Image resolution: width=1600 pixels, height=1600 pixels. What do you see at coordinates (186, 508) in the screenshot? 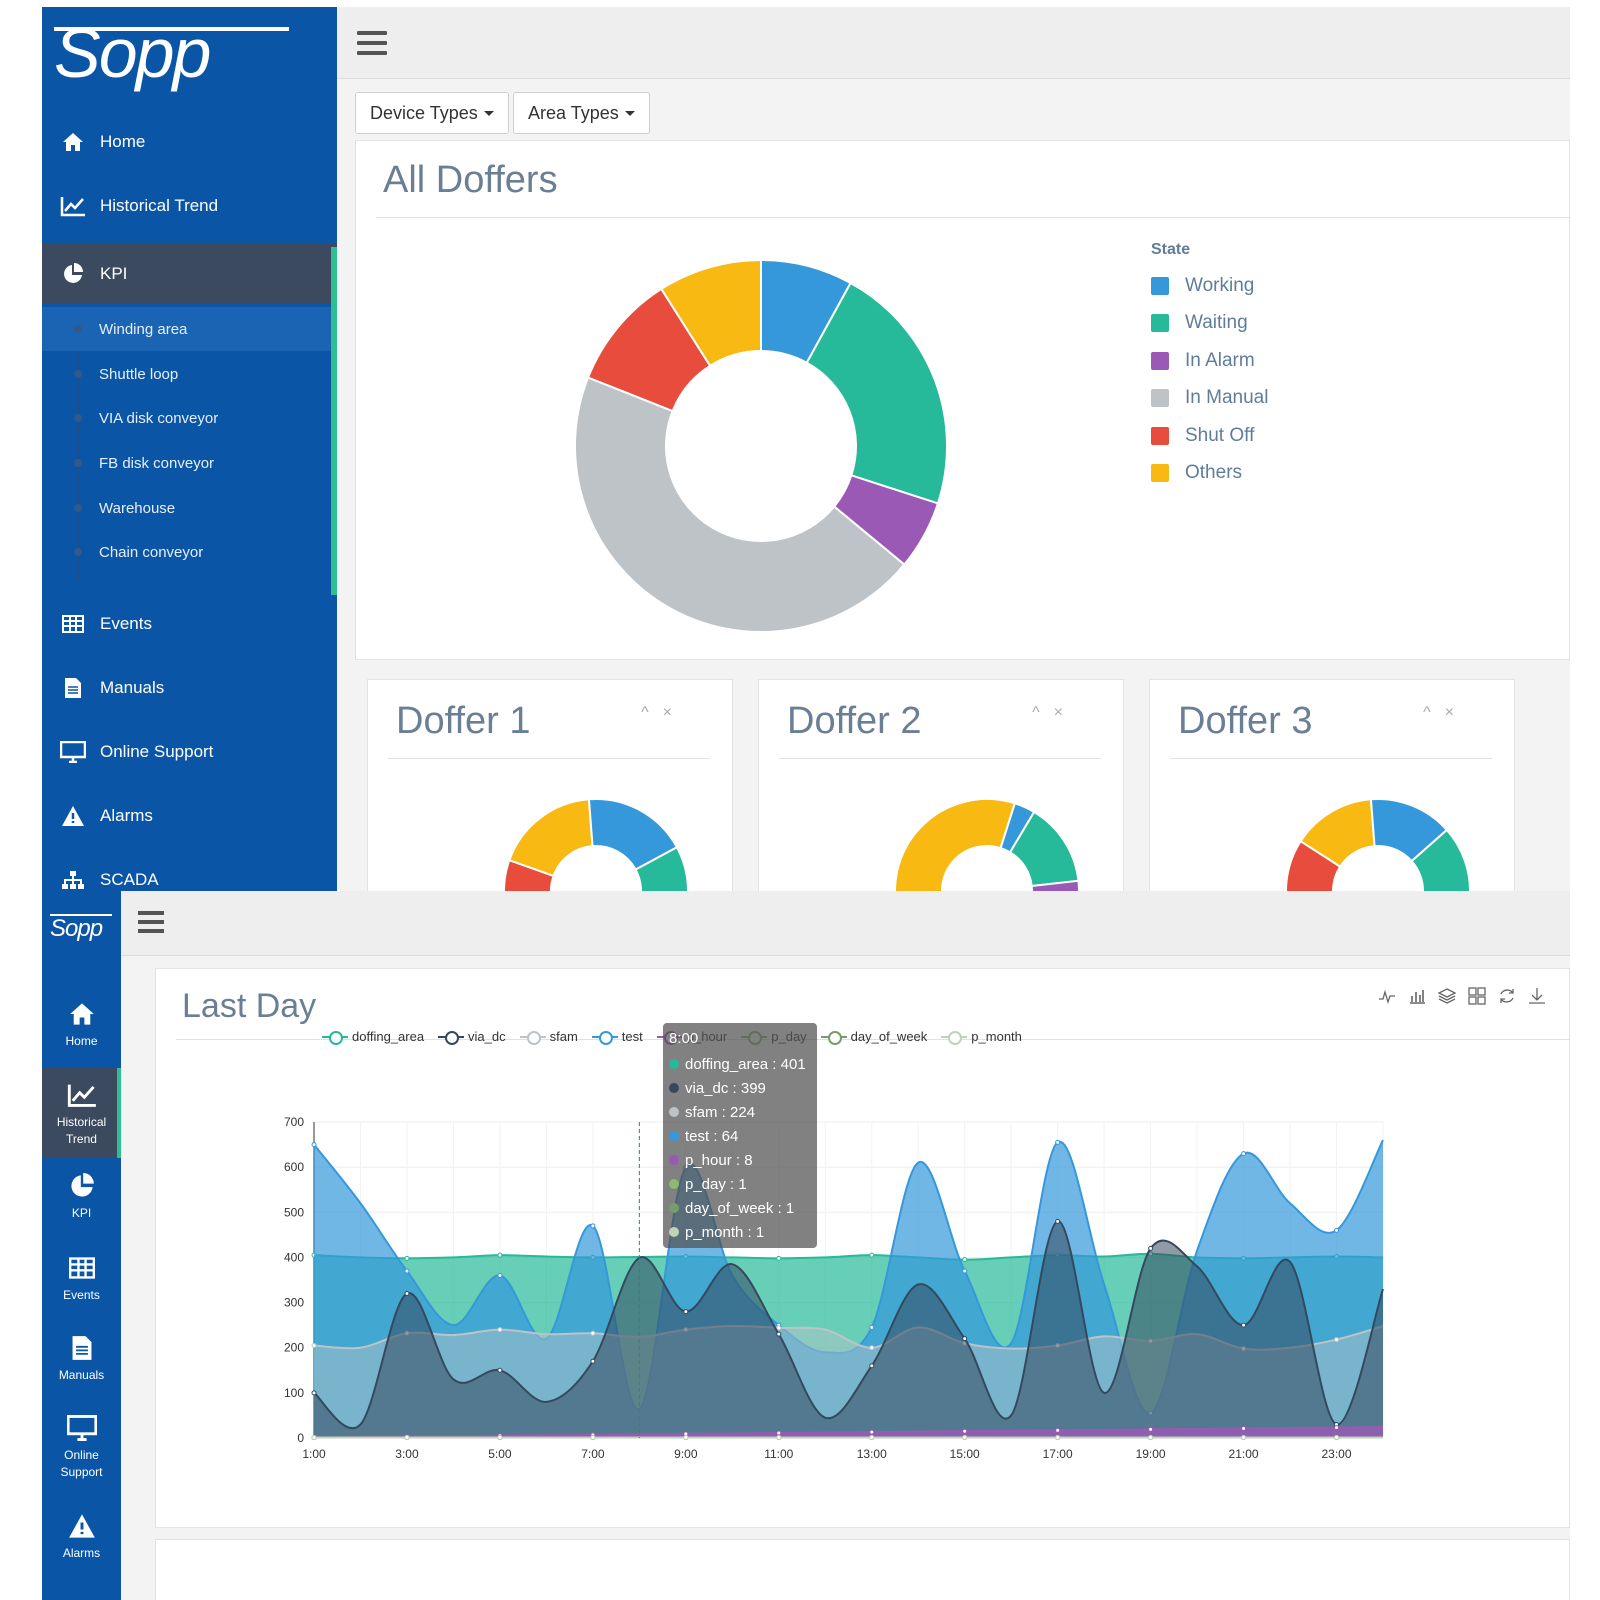
I see `submenu-item-warehouse: Warehouse` at bounding box center [186, 508].